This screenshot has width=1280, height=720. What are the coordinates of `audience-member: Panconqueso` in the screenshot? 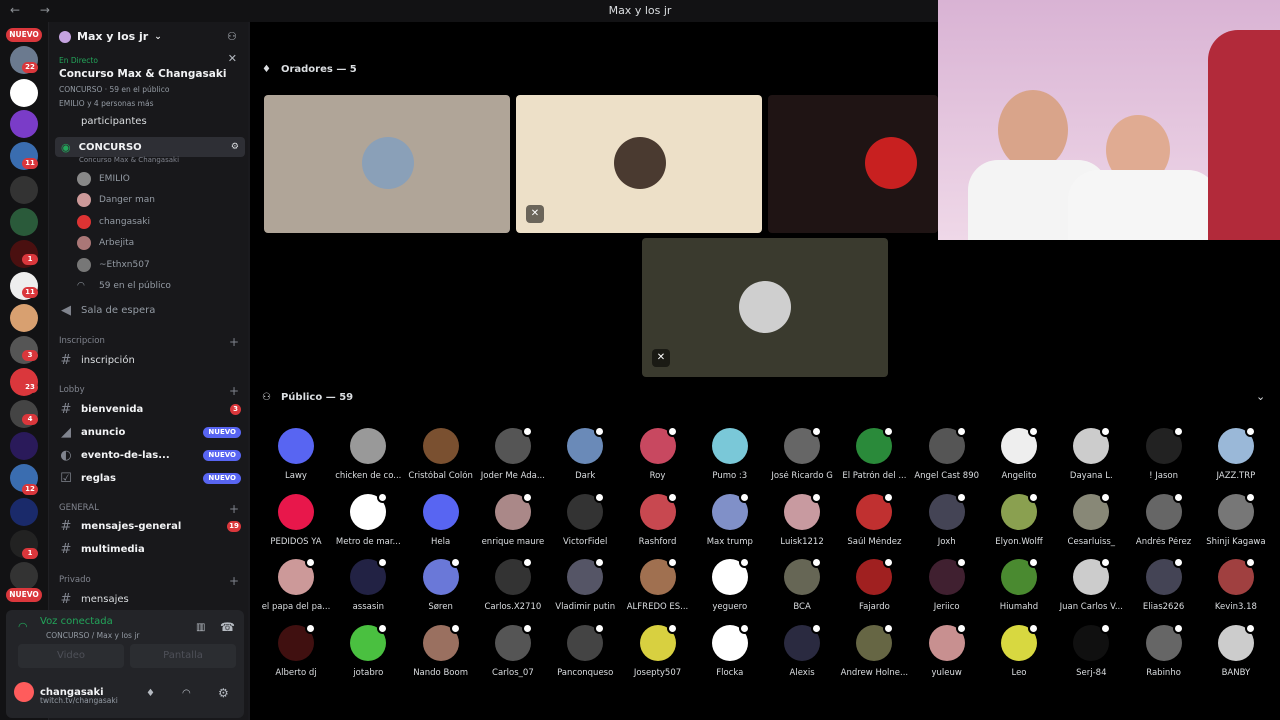 It's located at (585, 650).